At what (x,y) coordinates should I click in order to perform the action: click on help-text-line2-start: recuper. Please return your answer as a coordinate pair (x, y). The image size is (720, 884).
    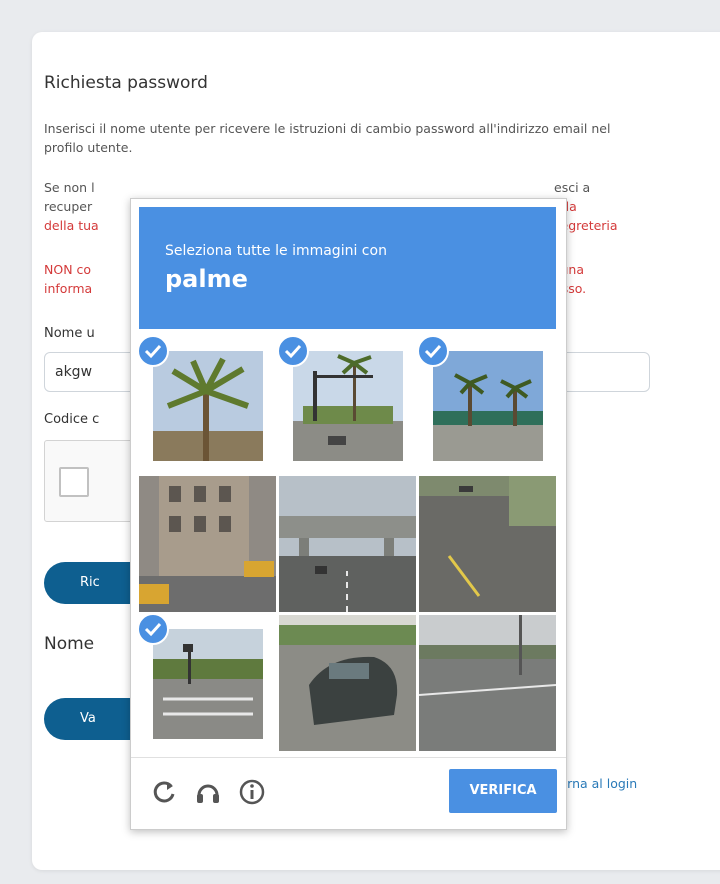
    Looking at the image, I should click on (68, 206).